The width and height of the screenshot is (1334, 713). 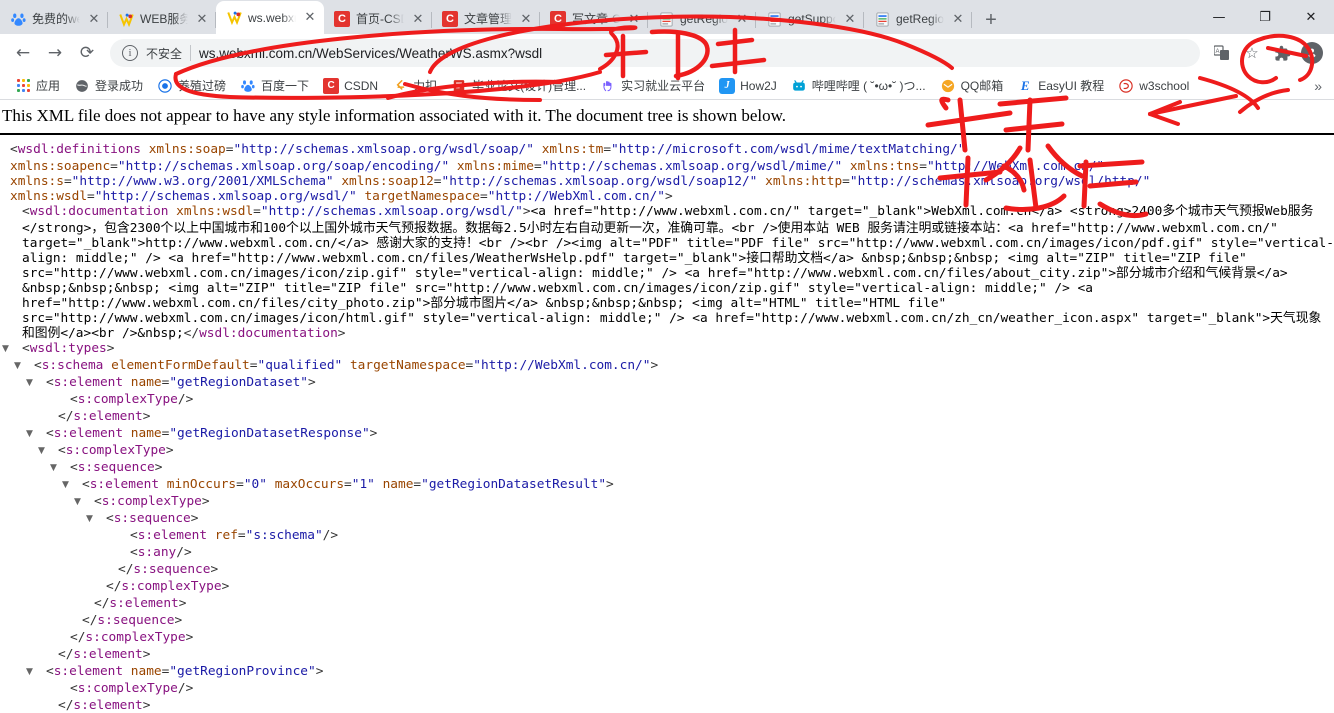 What do you see at coordinates (54, 19) in the screenshot?
I see `browser-tab: 免费的web ✕` at bounding box center [54, 19].